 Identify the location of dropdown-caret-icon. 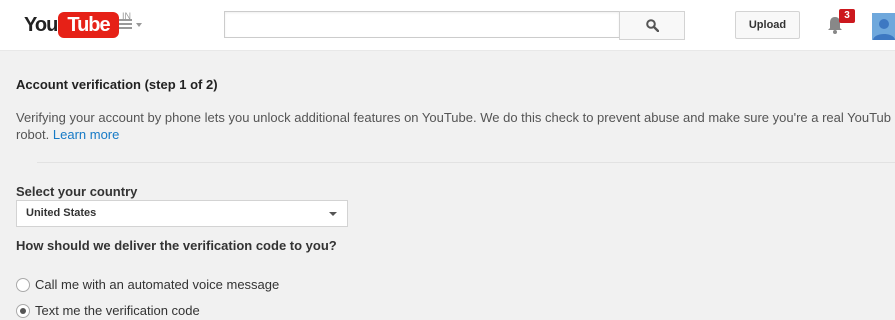
(333, 214).